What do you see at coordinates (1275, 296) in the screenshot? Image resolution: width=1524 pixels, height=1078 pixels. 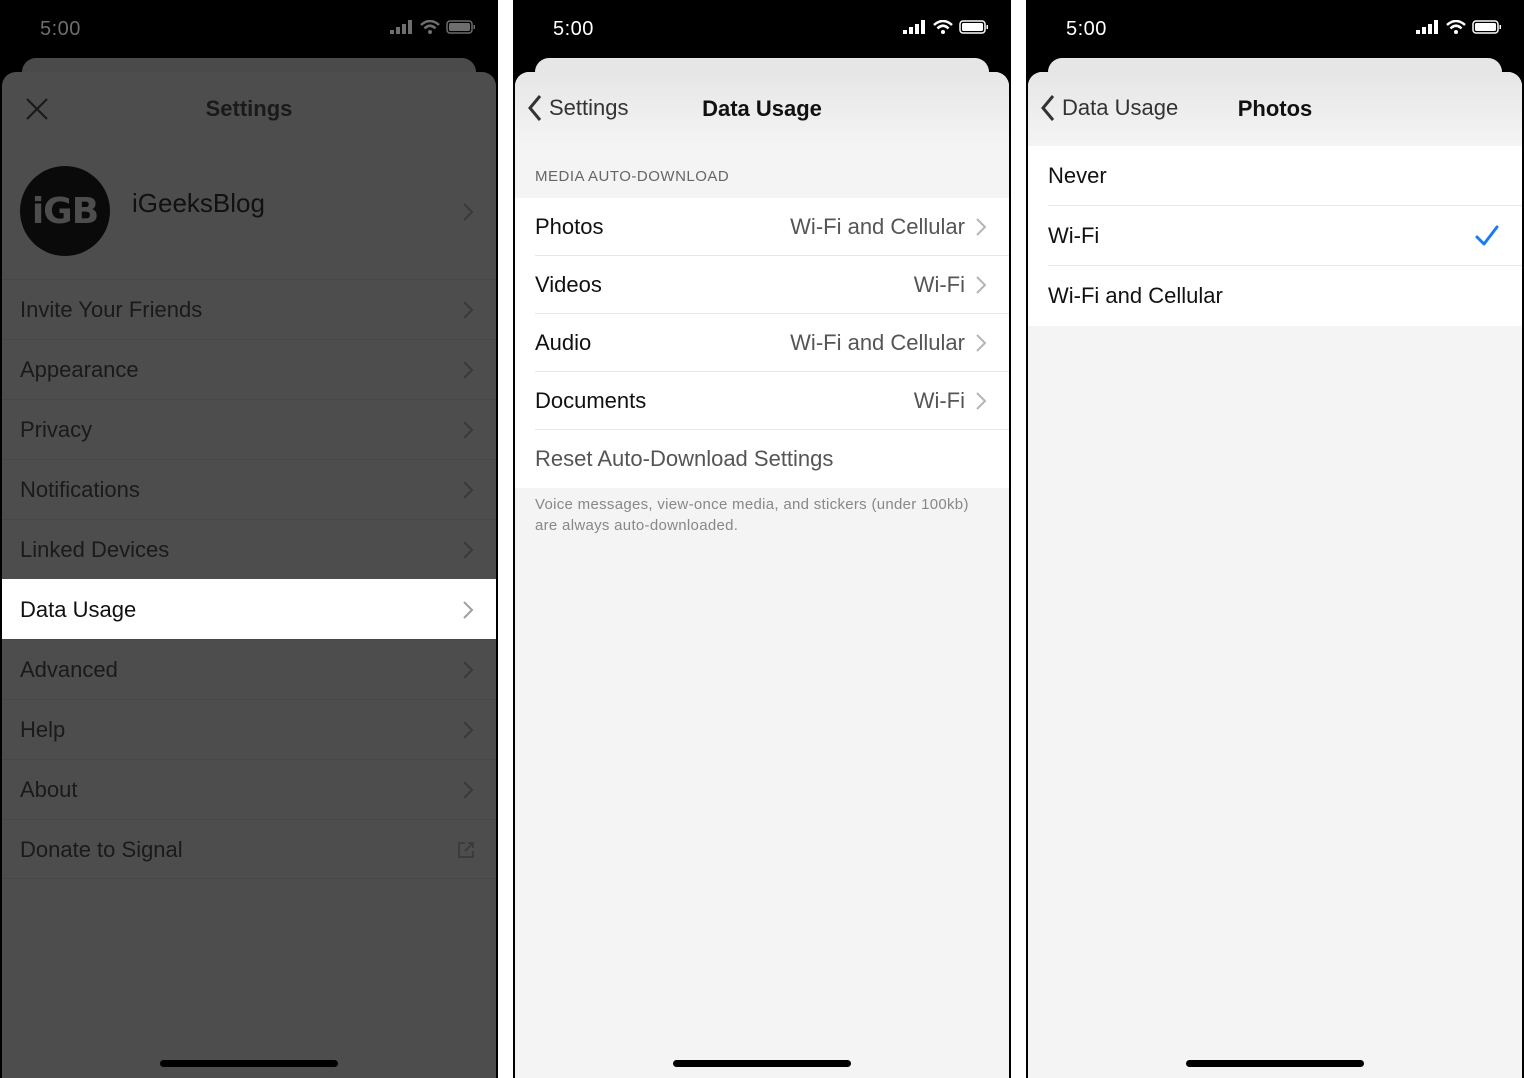 I see `option-wifi-and-cellular: Wi-Fi and Cellular` at bounding box center [1275, 296].